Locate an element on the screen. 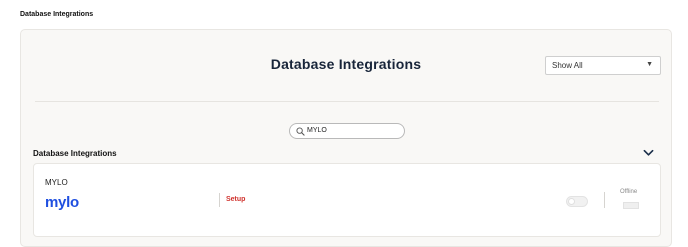 The height and width of the screenshot is (247, 688). page-heading: Database Integrations is located at coordinates (57, 14).